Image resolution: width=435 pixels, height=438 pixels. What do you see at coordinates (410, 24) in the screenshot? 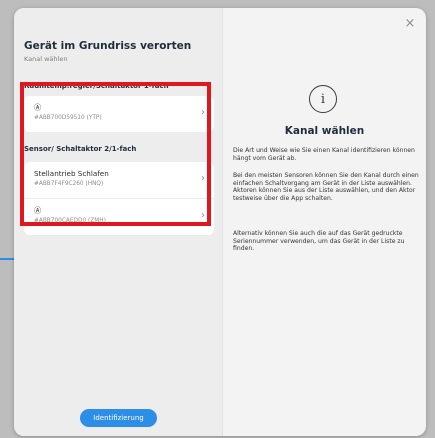
I see `close-icon: ×` at bounding box center [410, 24].